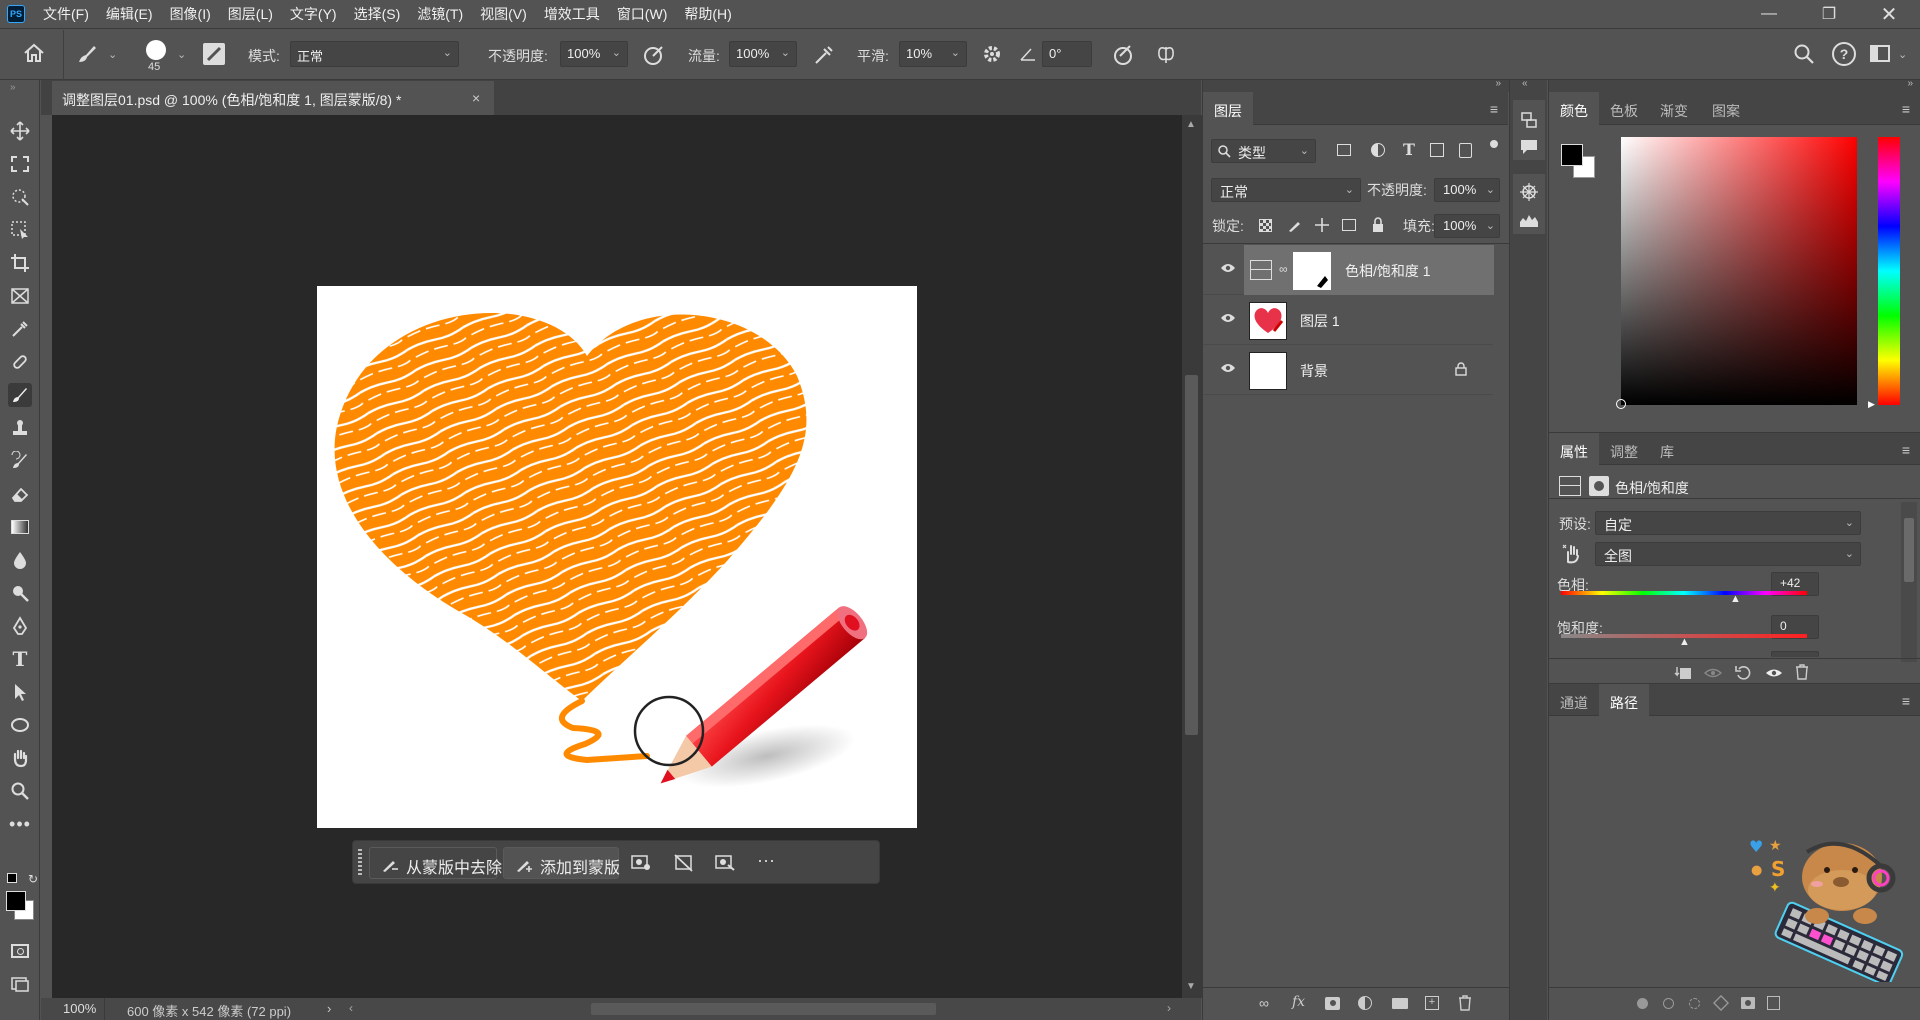  I want to click on object-select-tool-icon, so click(20, 230).